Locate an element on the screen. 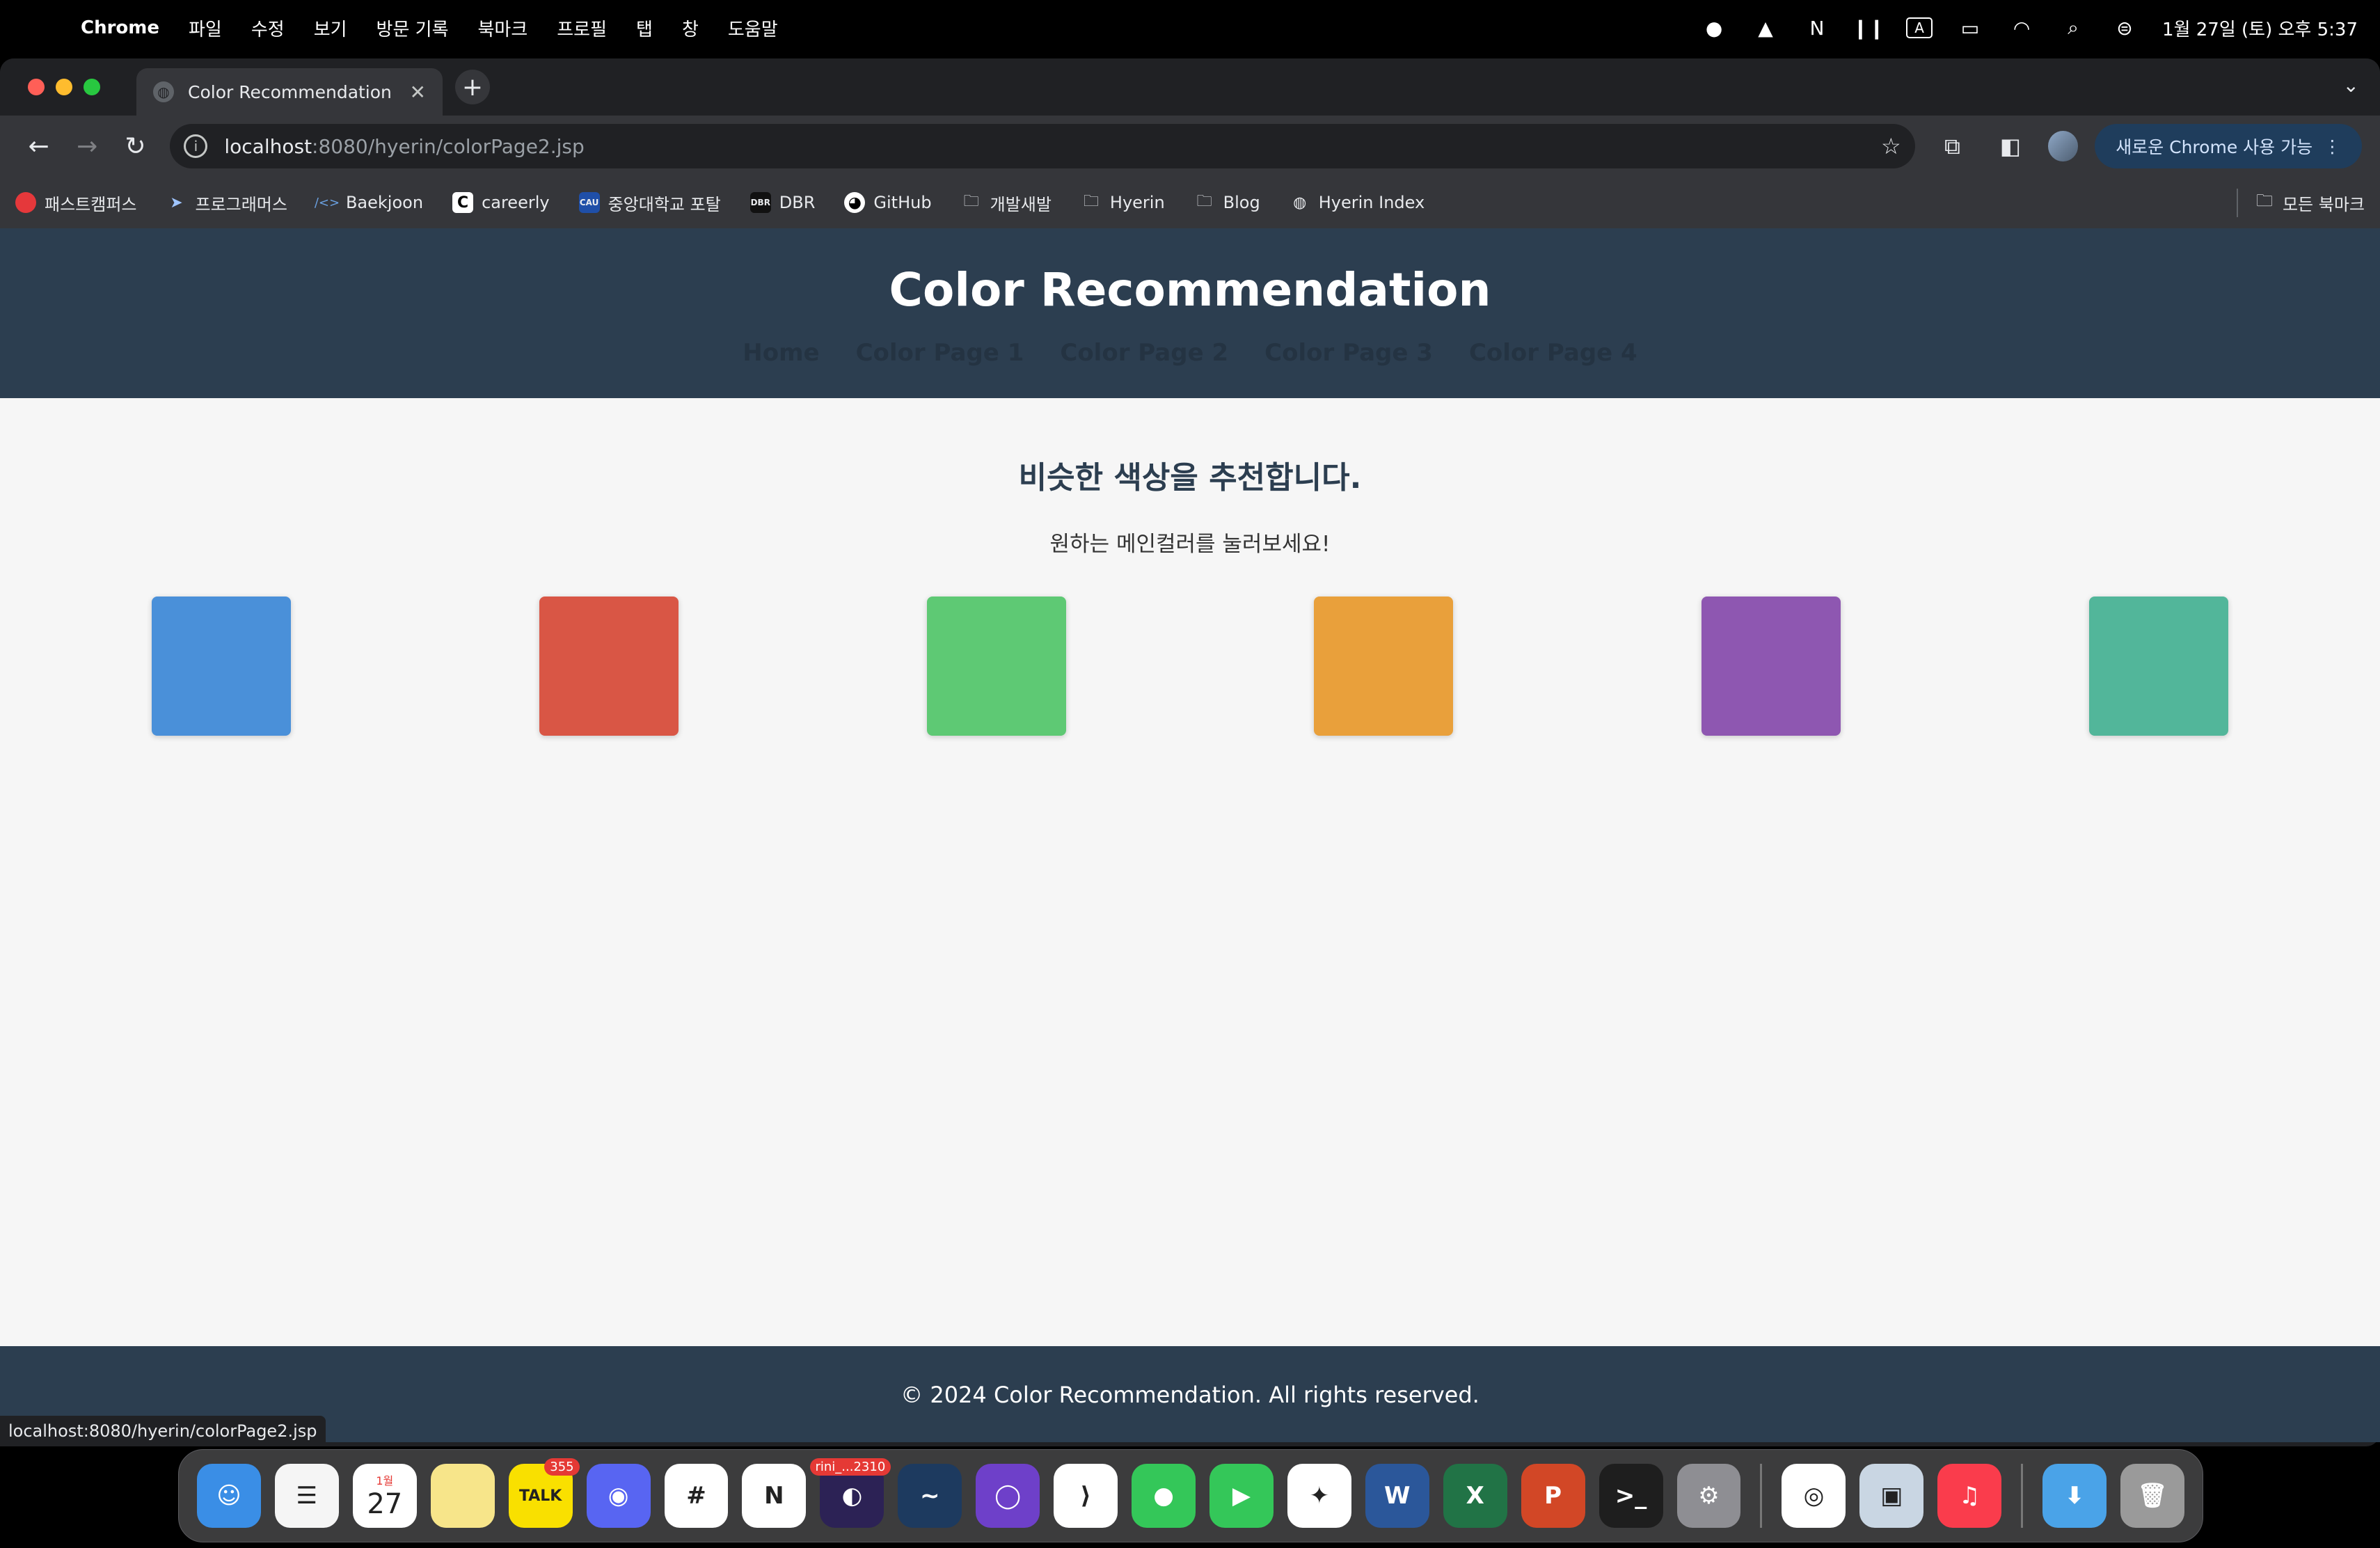 This screenshot has height=1548, width=2380. close-window-button is located at coordinates (36, 87).